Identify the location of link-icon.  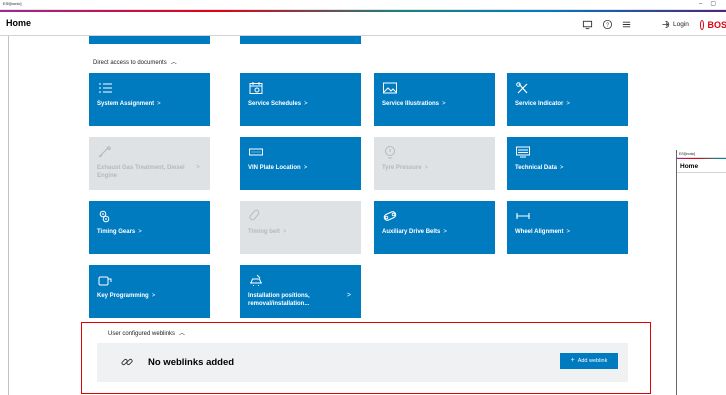
(127, 362).